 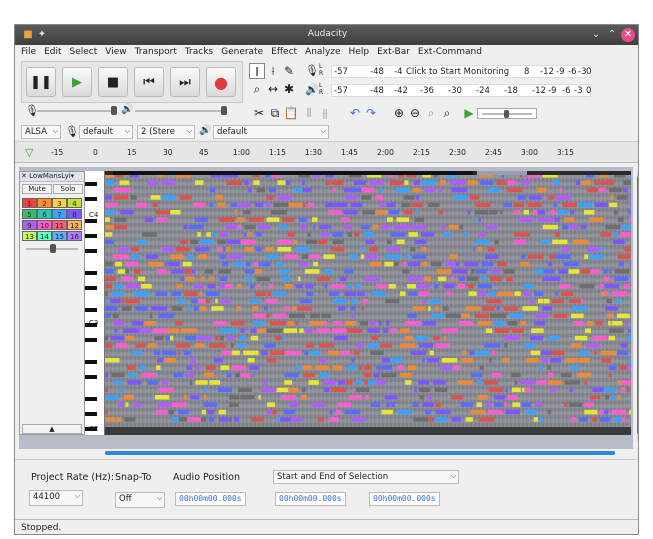 What do you see at coordinates (366, 477) in the screenshot?
I see `selection-mode-select: Start and End of Selection ⌵` at bounding box center [366, 477].